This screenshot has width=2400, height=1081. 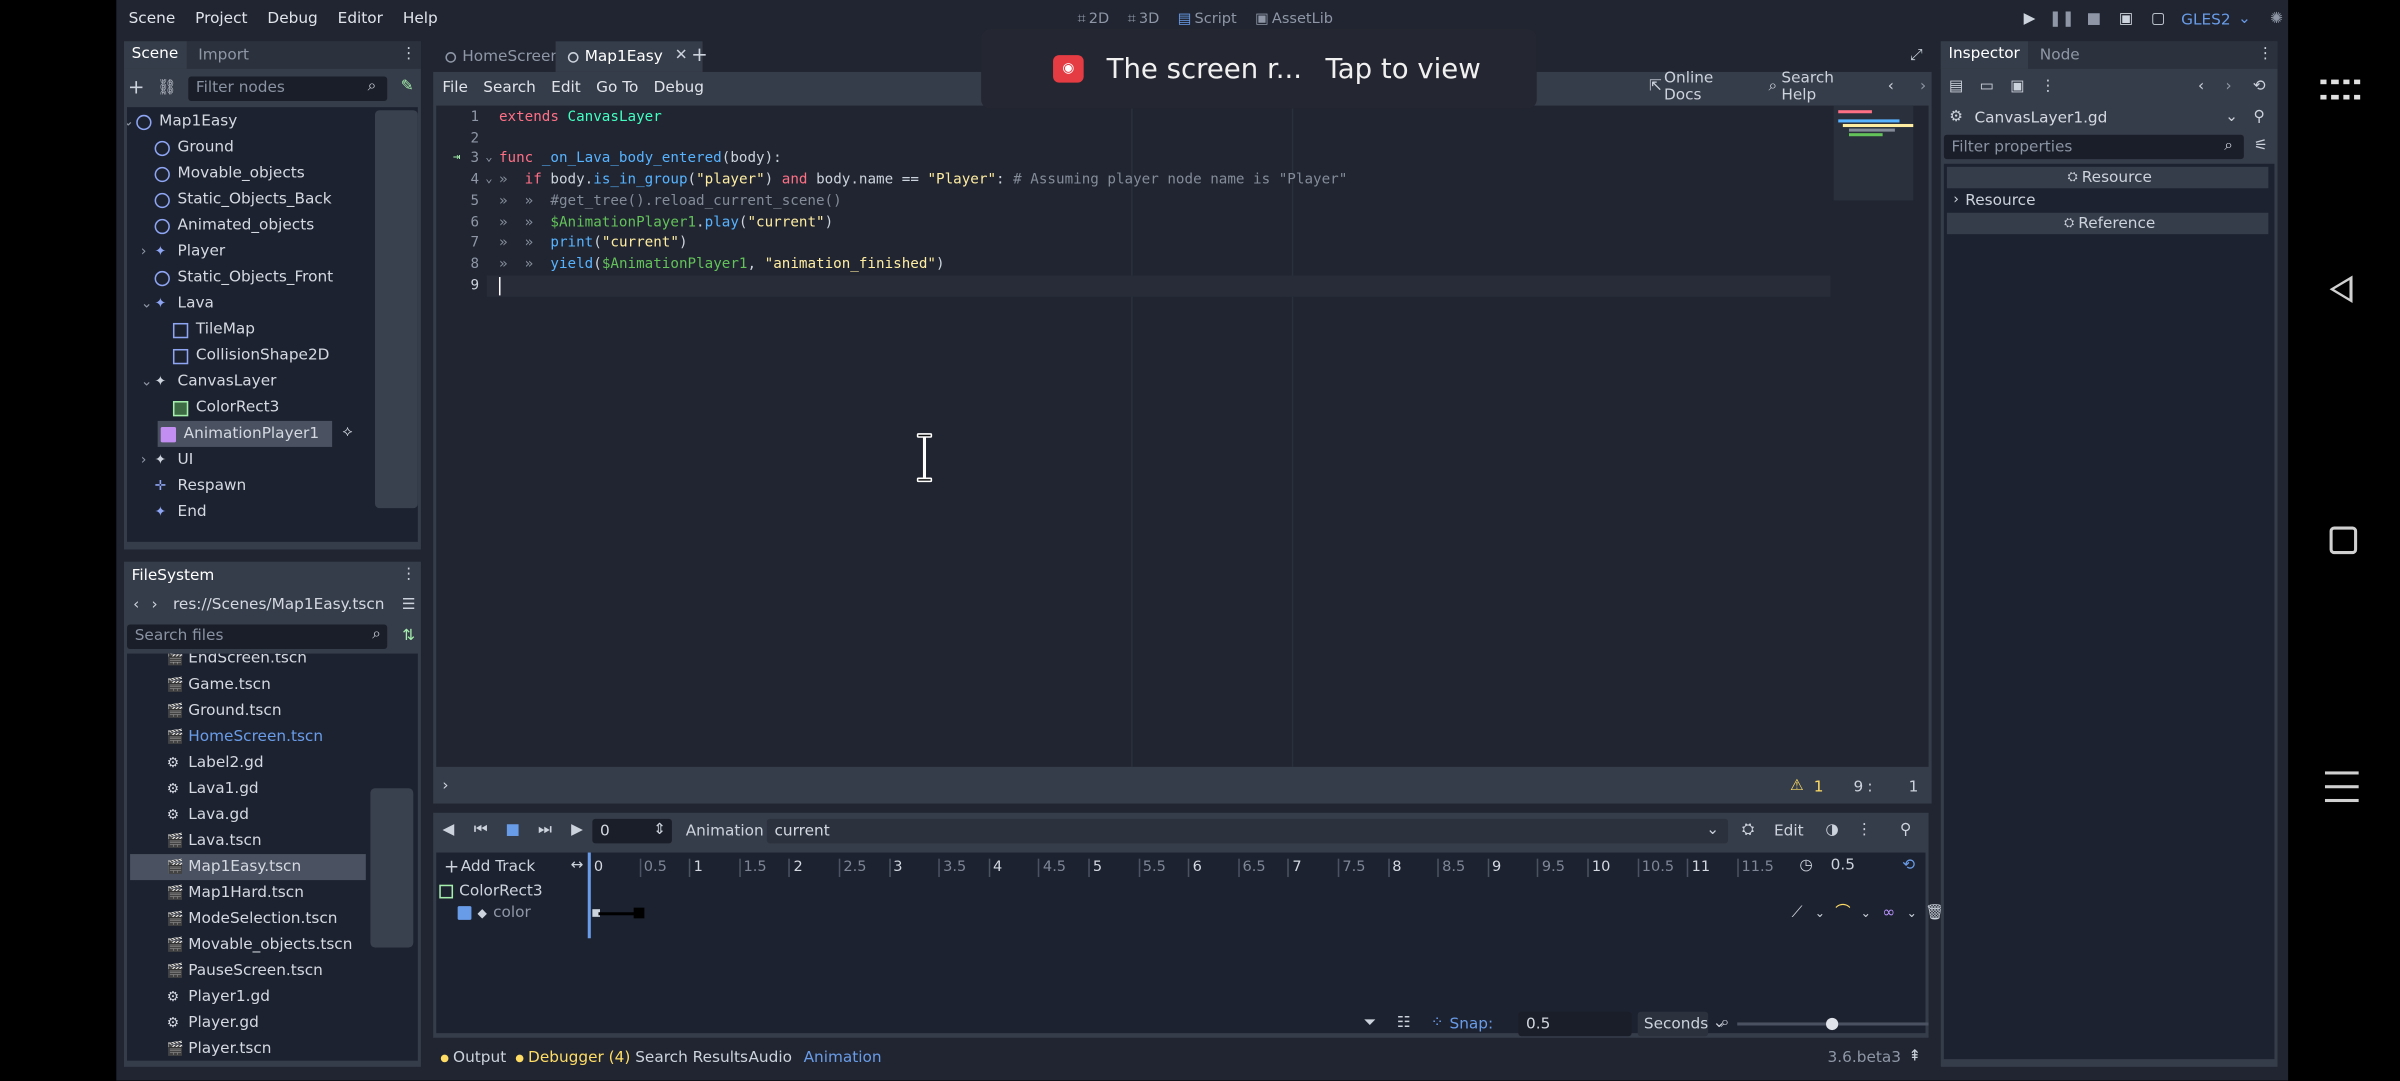 I want to click on script-menu-goto: Go To, so click(x=617, y=87).